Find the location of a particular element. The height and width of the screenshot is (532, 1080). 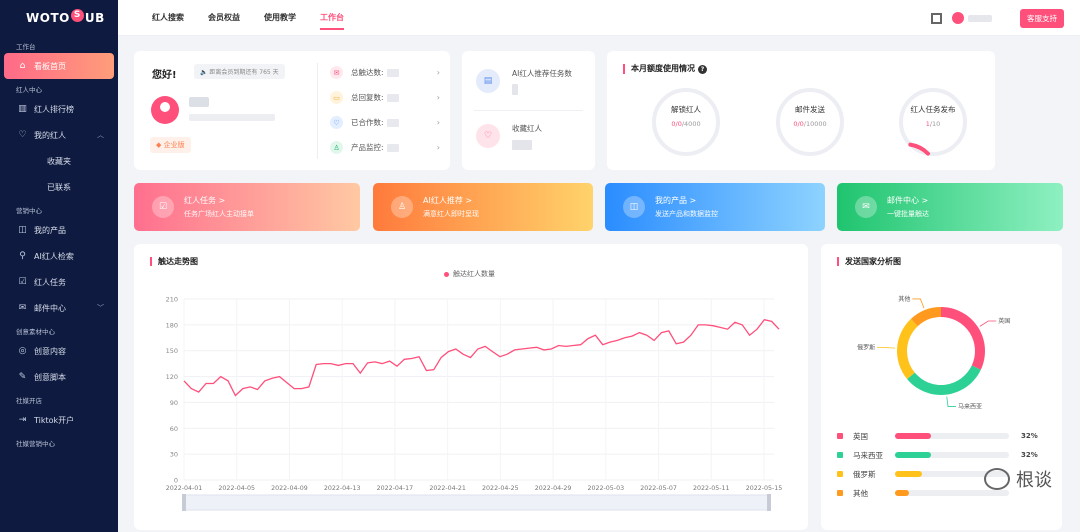

stat-label: 总回复数: is located at coordinates (367, 97).